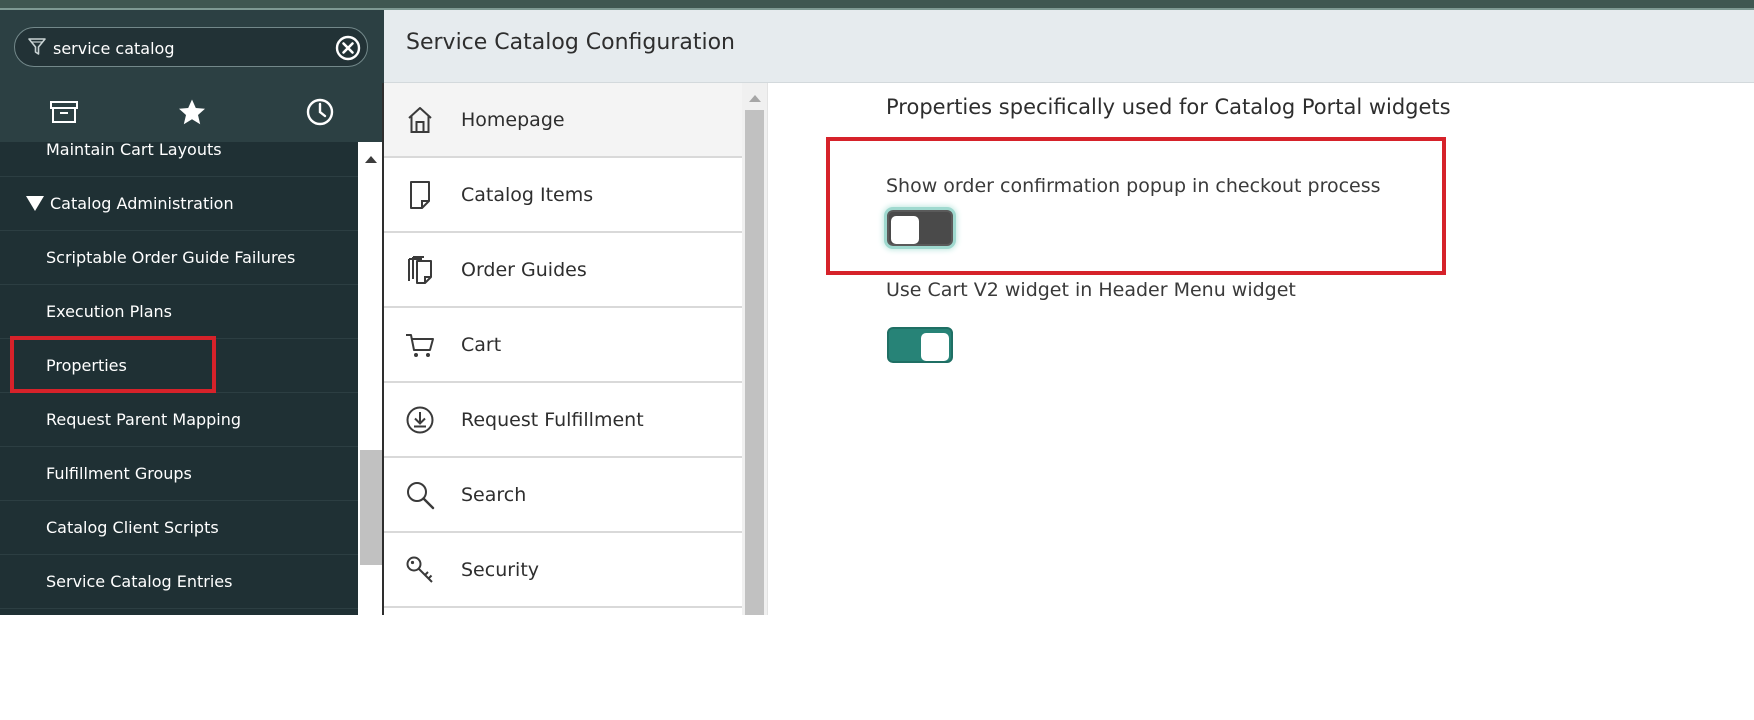 This screenshot has height=720, width=1754. Describe the element at coordinates (877, 5) in the screenshot. I see `top-banner` at that location.